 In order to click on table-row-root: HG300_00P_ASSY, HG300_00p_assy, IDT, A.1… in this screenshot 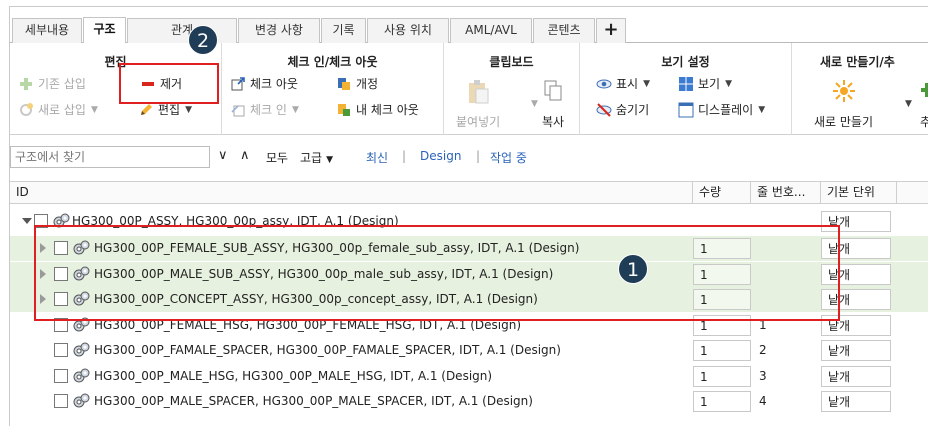, I will do `click(469, 221)`.